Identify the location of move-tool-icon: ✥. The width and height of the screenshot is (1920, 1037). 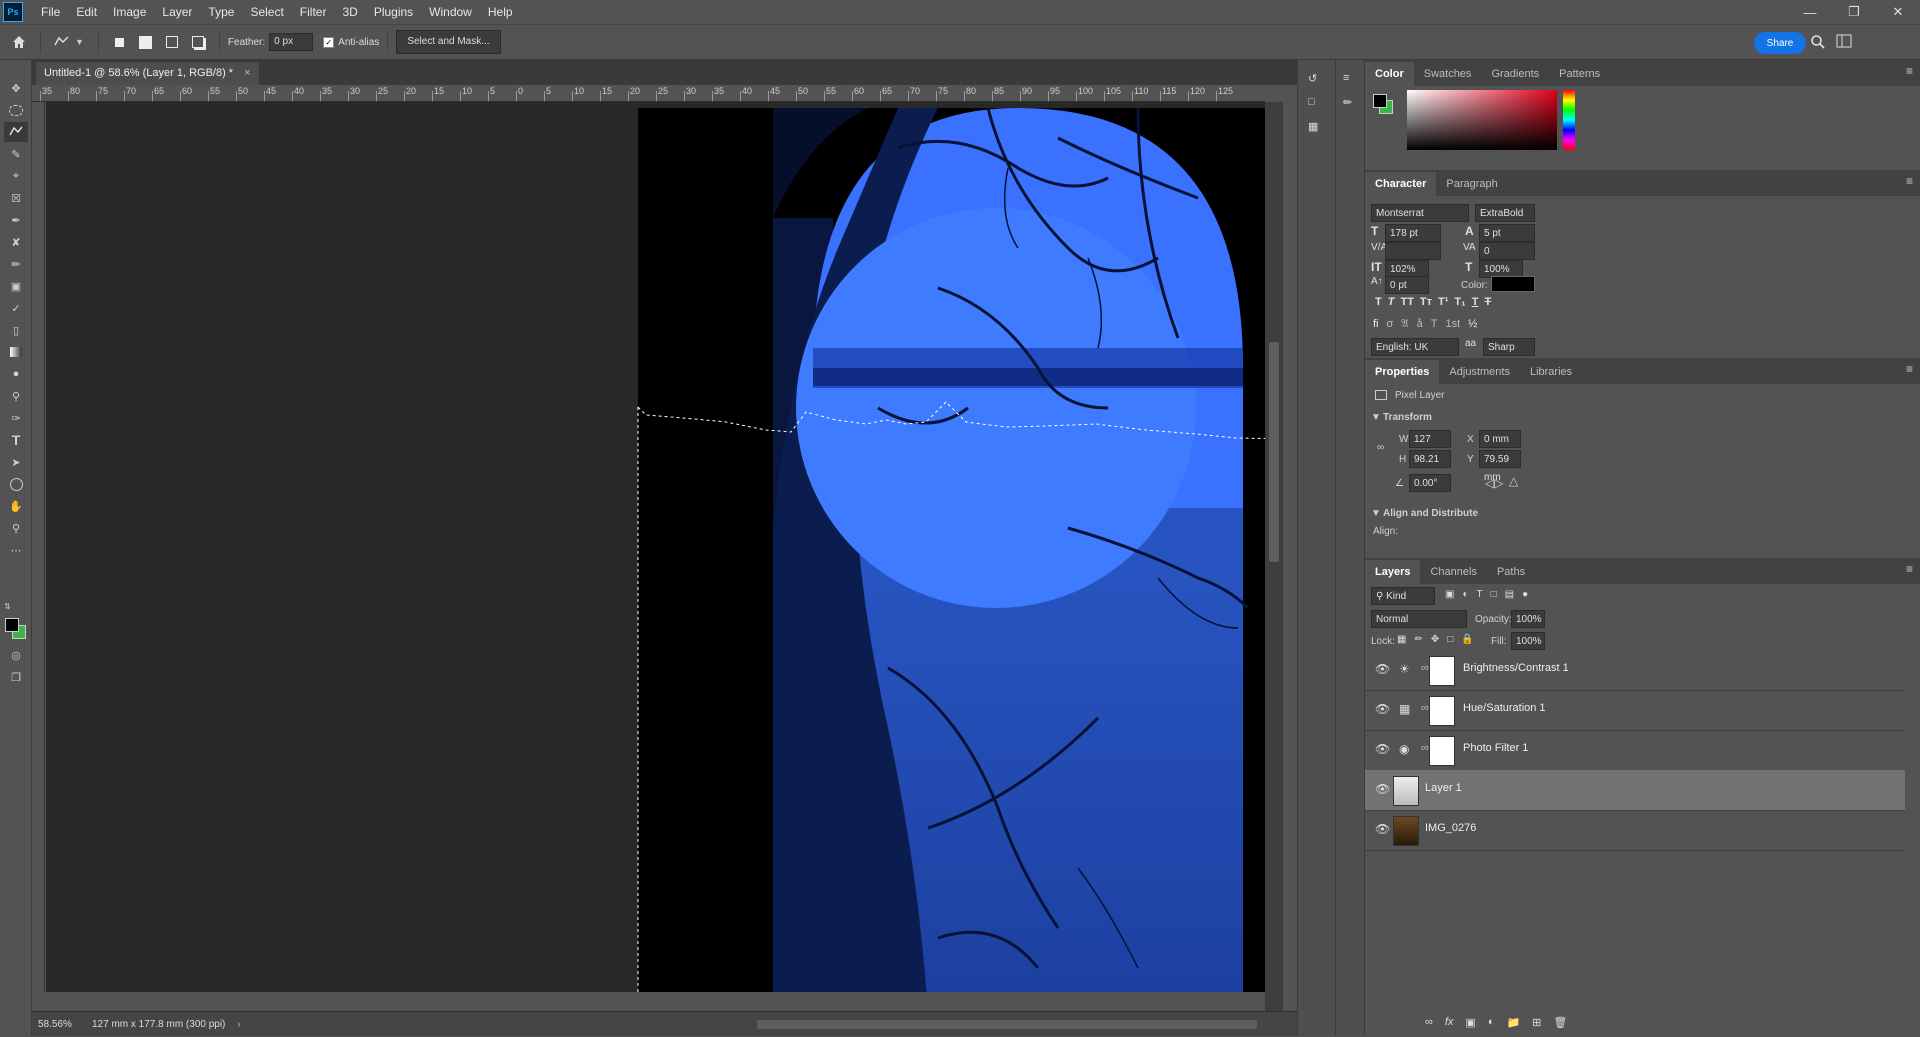
(16, 88).